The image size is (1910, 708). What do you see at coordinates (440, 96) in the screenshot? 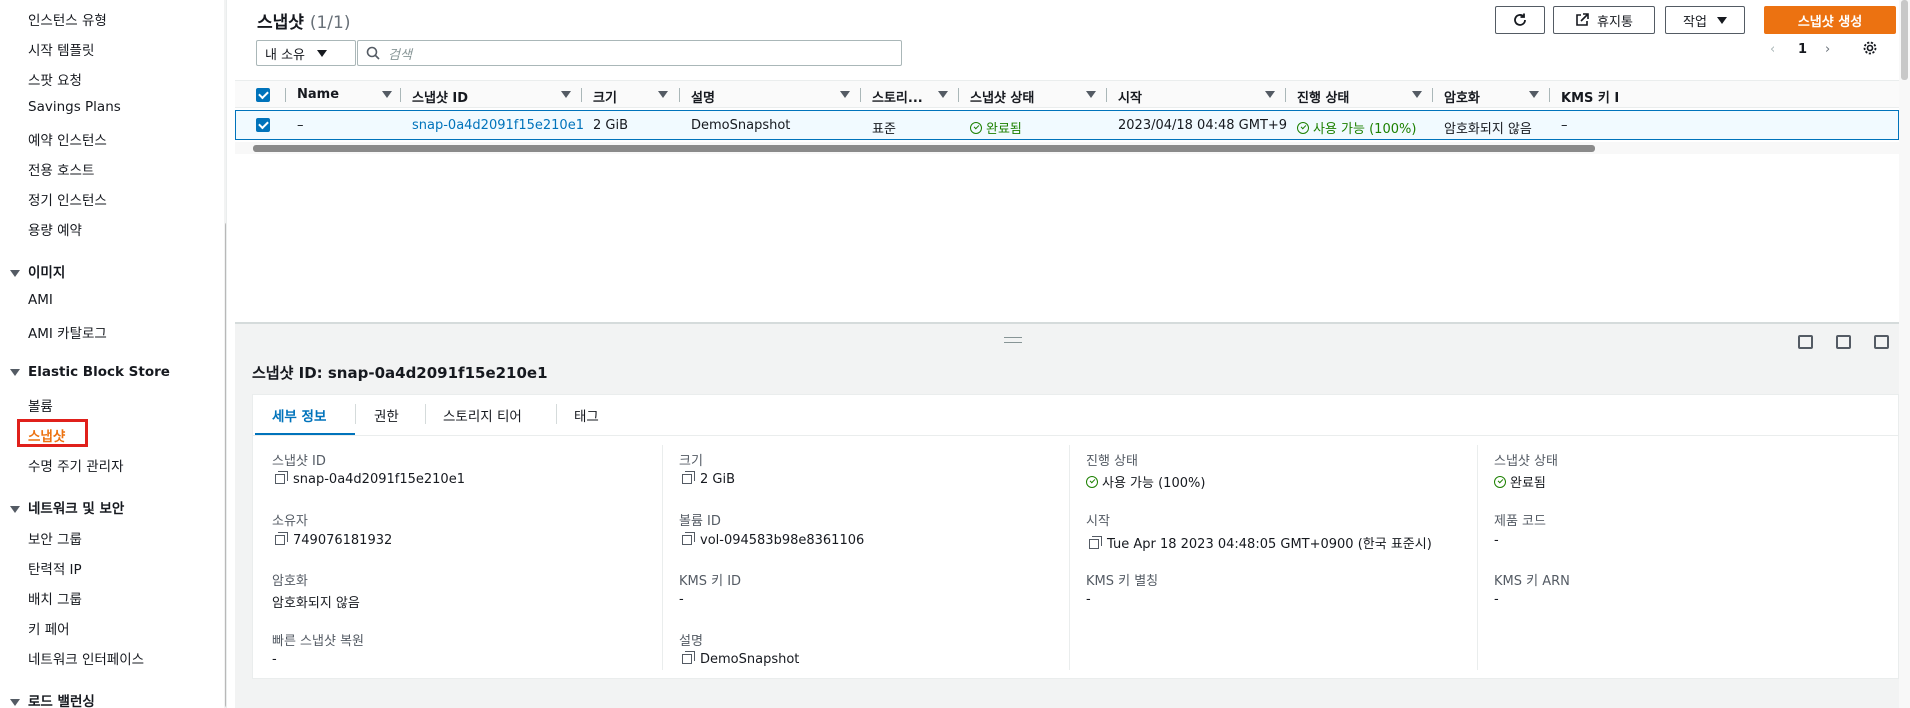
I see `column-header-snapshot-id: 스냅샷 ID` at bounding box center [440, 96].